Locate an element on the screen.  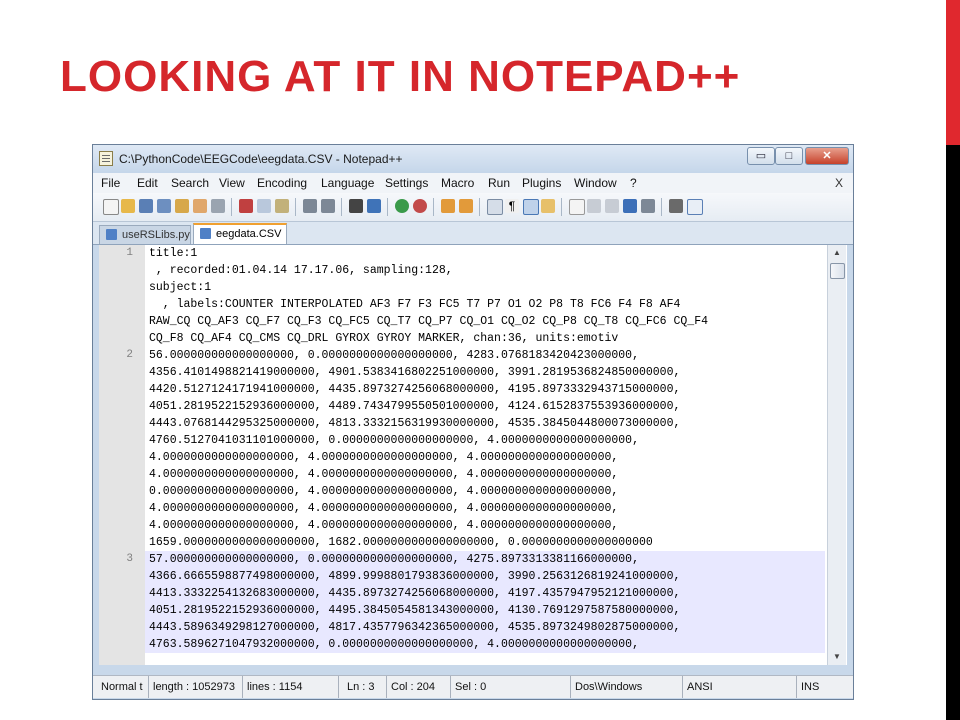
line-number-gutter: 1 2 3 is located at coordinates (122, 455).